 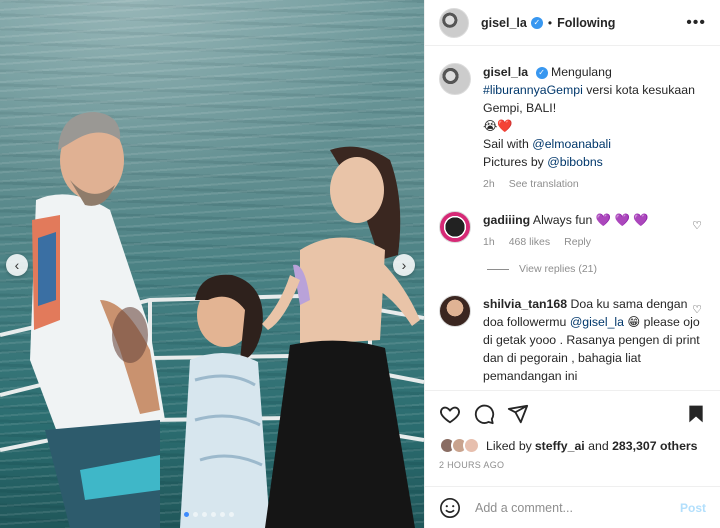 I want to click on comment-mention: @gisel_la, so click(x=597, y=322).